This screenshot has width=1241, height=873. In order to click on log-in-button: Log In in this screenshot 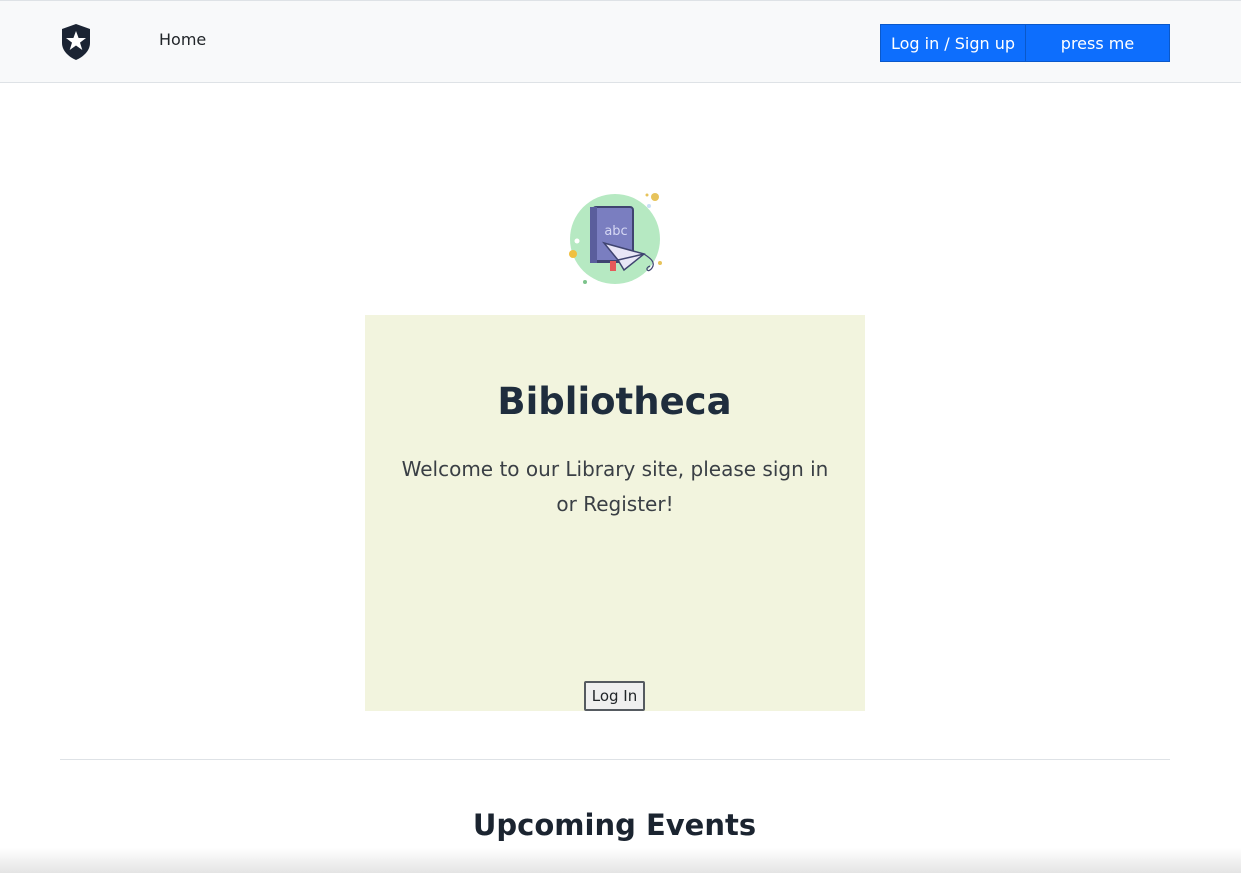, I will do `click(614, 696)`.